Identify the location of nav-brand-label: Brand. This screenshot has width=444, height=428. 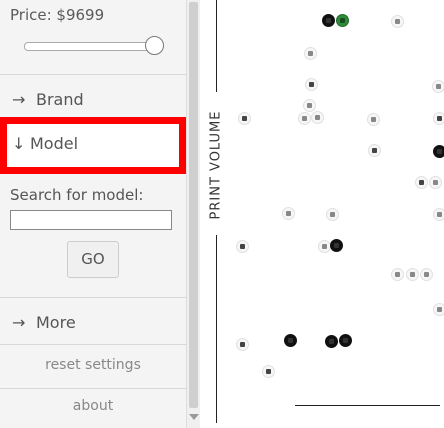
(60, 99).